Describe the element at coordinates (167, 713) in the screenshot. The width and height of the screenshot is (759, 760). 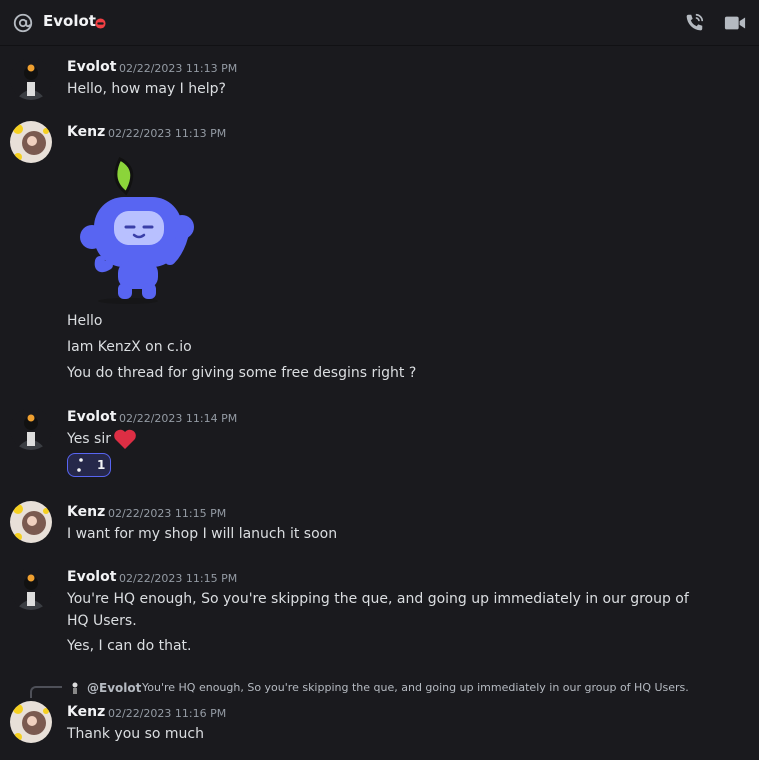
I see `message-timestamp: 02/22/2023 11:16 PM` at that location.